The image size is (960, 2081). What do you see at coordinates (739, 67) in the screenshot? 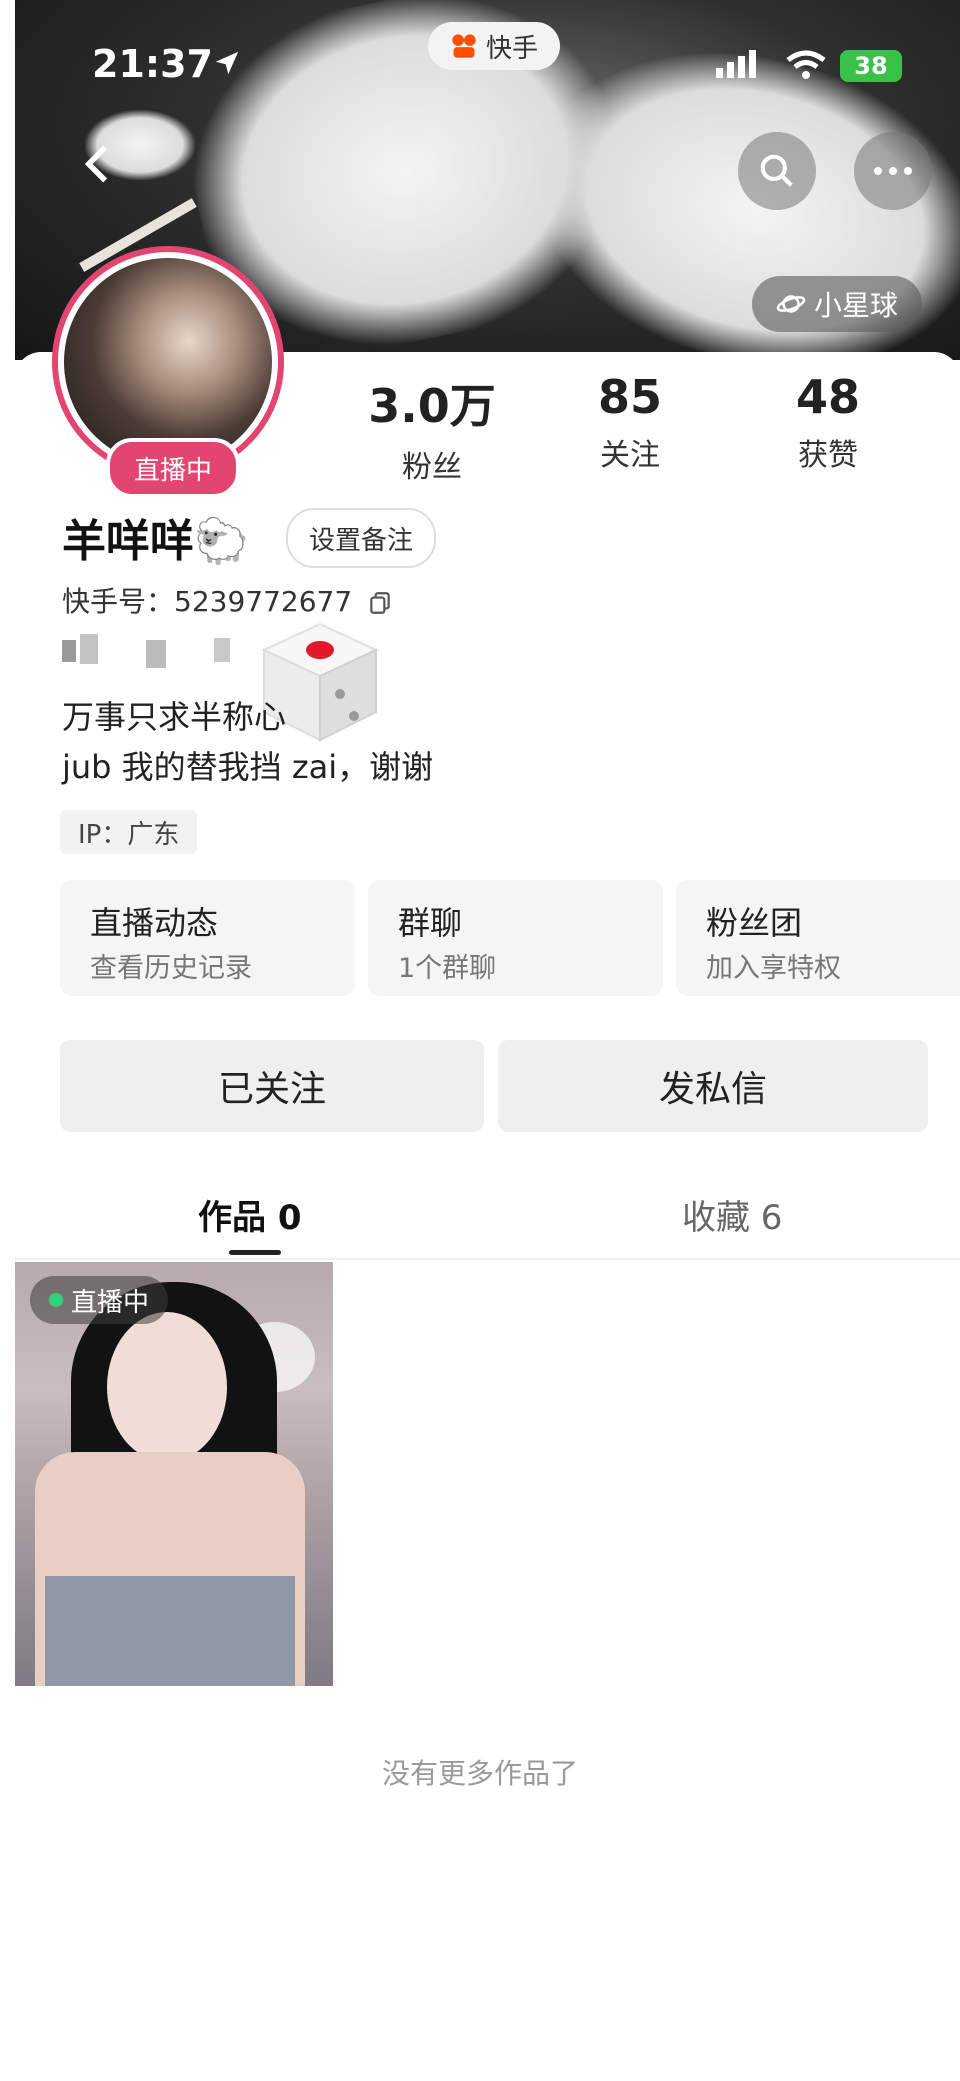
I see `signal-icon` at bounding box center [739, 67].